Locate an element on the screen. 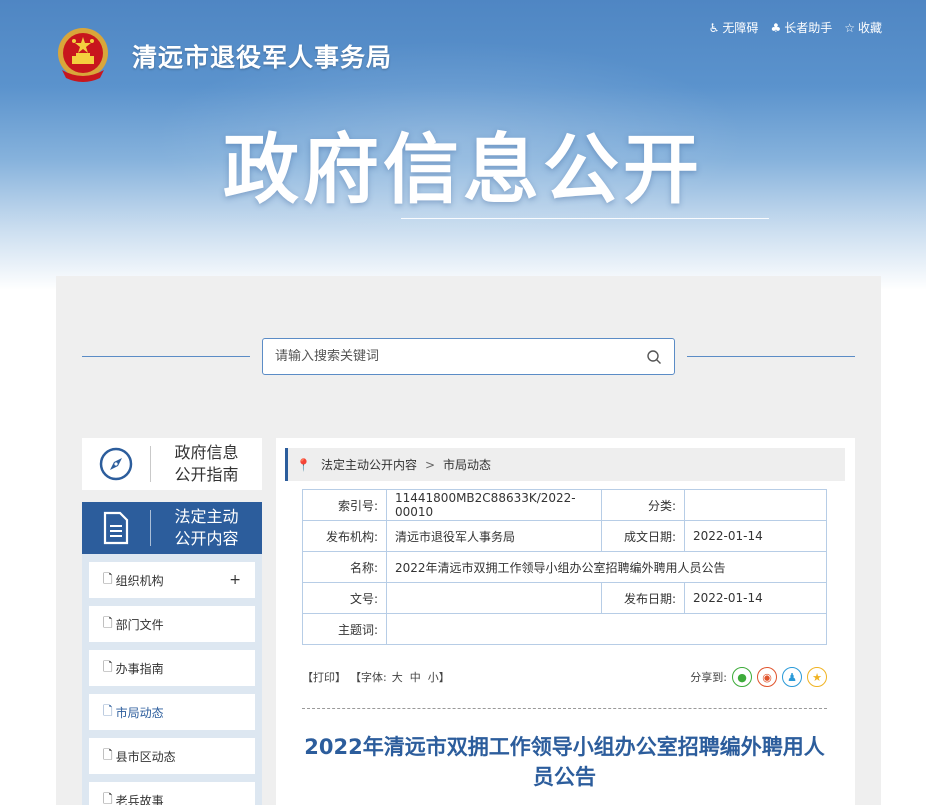  font-large-button: 大 is located at coordinates (397, 677).